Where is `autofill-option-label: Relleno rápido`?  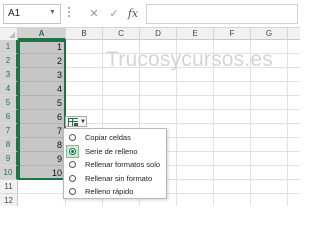 autofill-option-label: Relleno rápido is located at coordinates (109, 191).